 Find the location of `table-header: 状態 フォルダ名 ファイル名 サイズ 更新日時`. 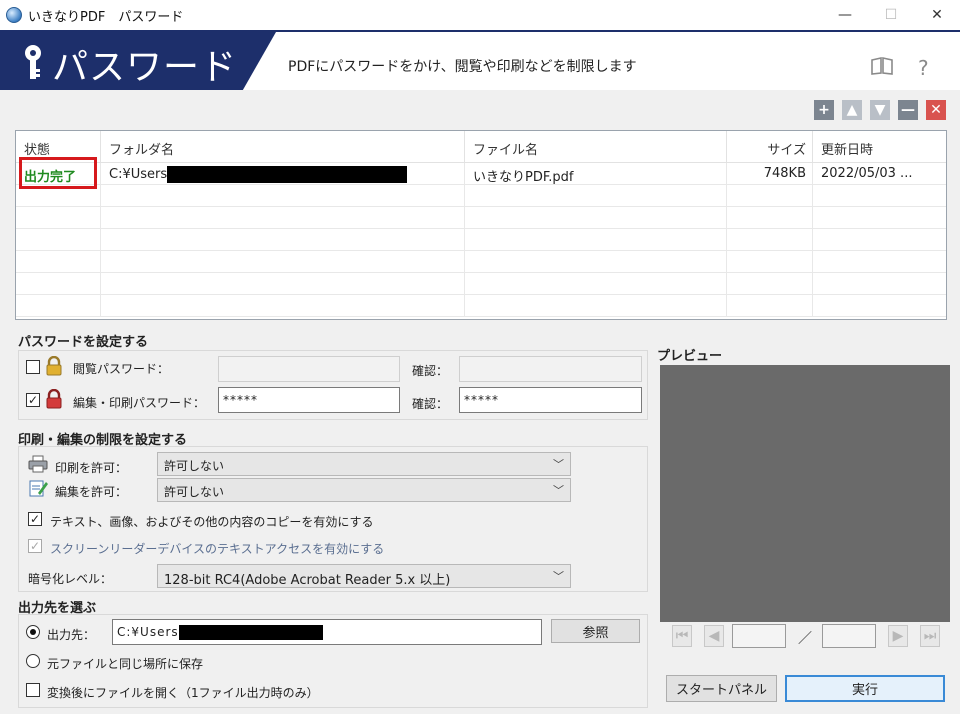

table-header: 状態 フォルダ名 ファイル名 サイズ 更新日時 is located at coordinates (481, 147).